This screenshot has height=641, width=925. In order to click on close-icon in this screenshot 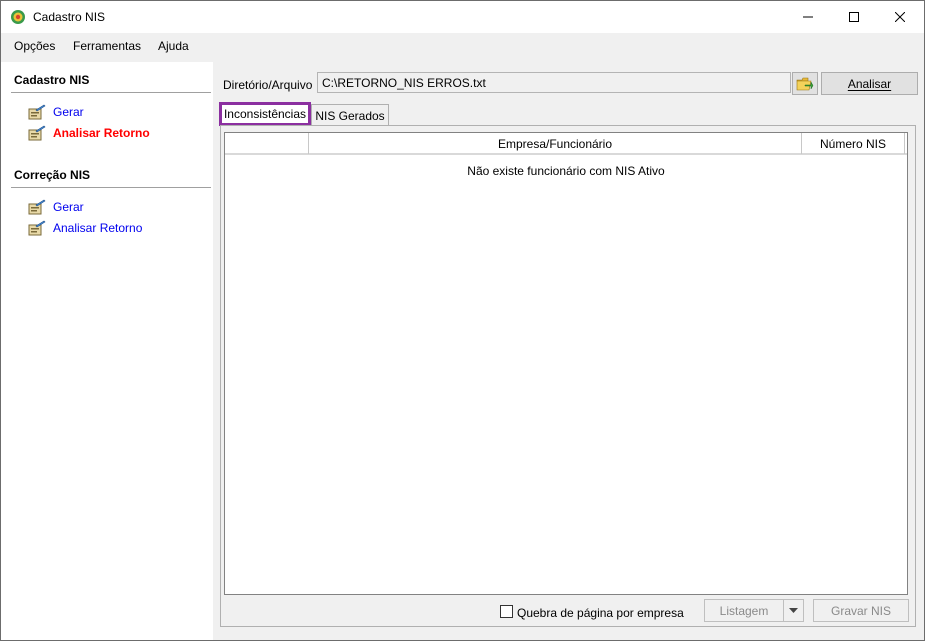, I will do `click(900, 16)`.